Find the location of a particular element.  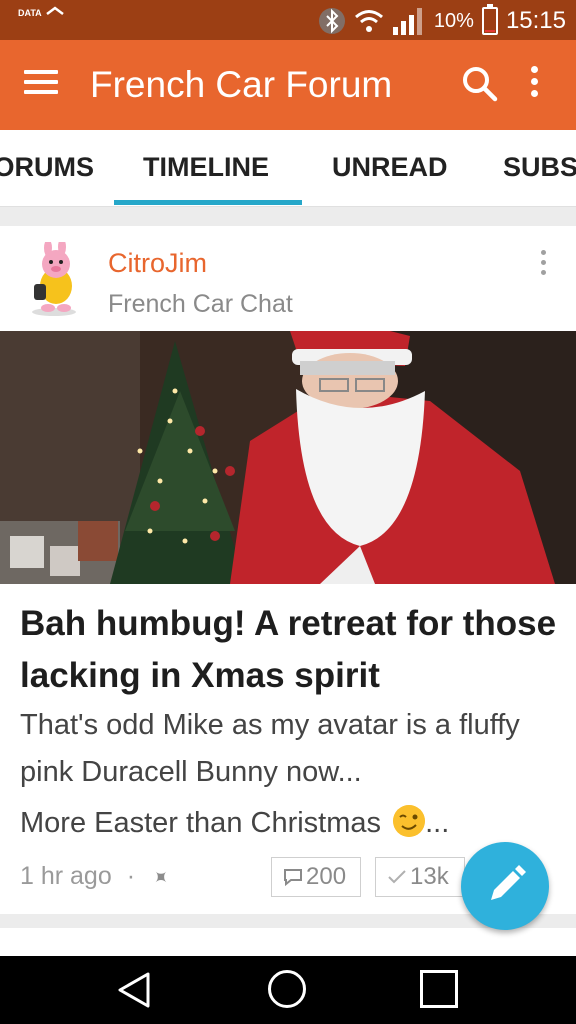

navigation-bar is located at coordinates (288, 990).